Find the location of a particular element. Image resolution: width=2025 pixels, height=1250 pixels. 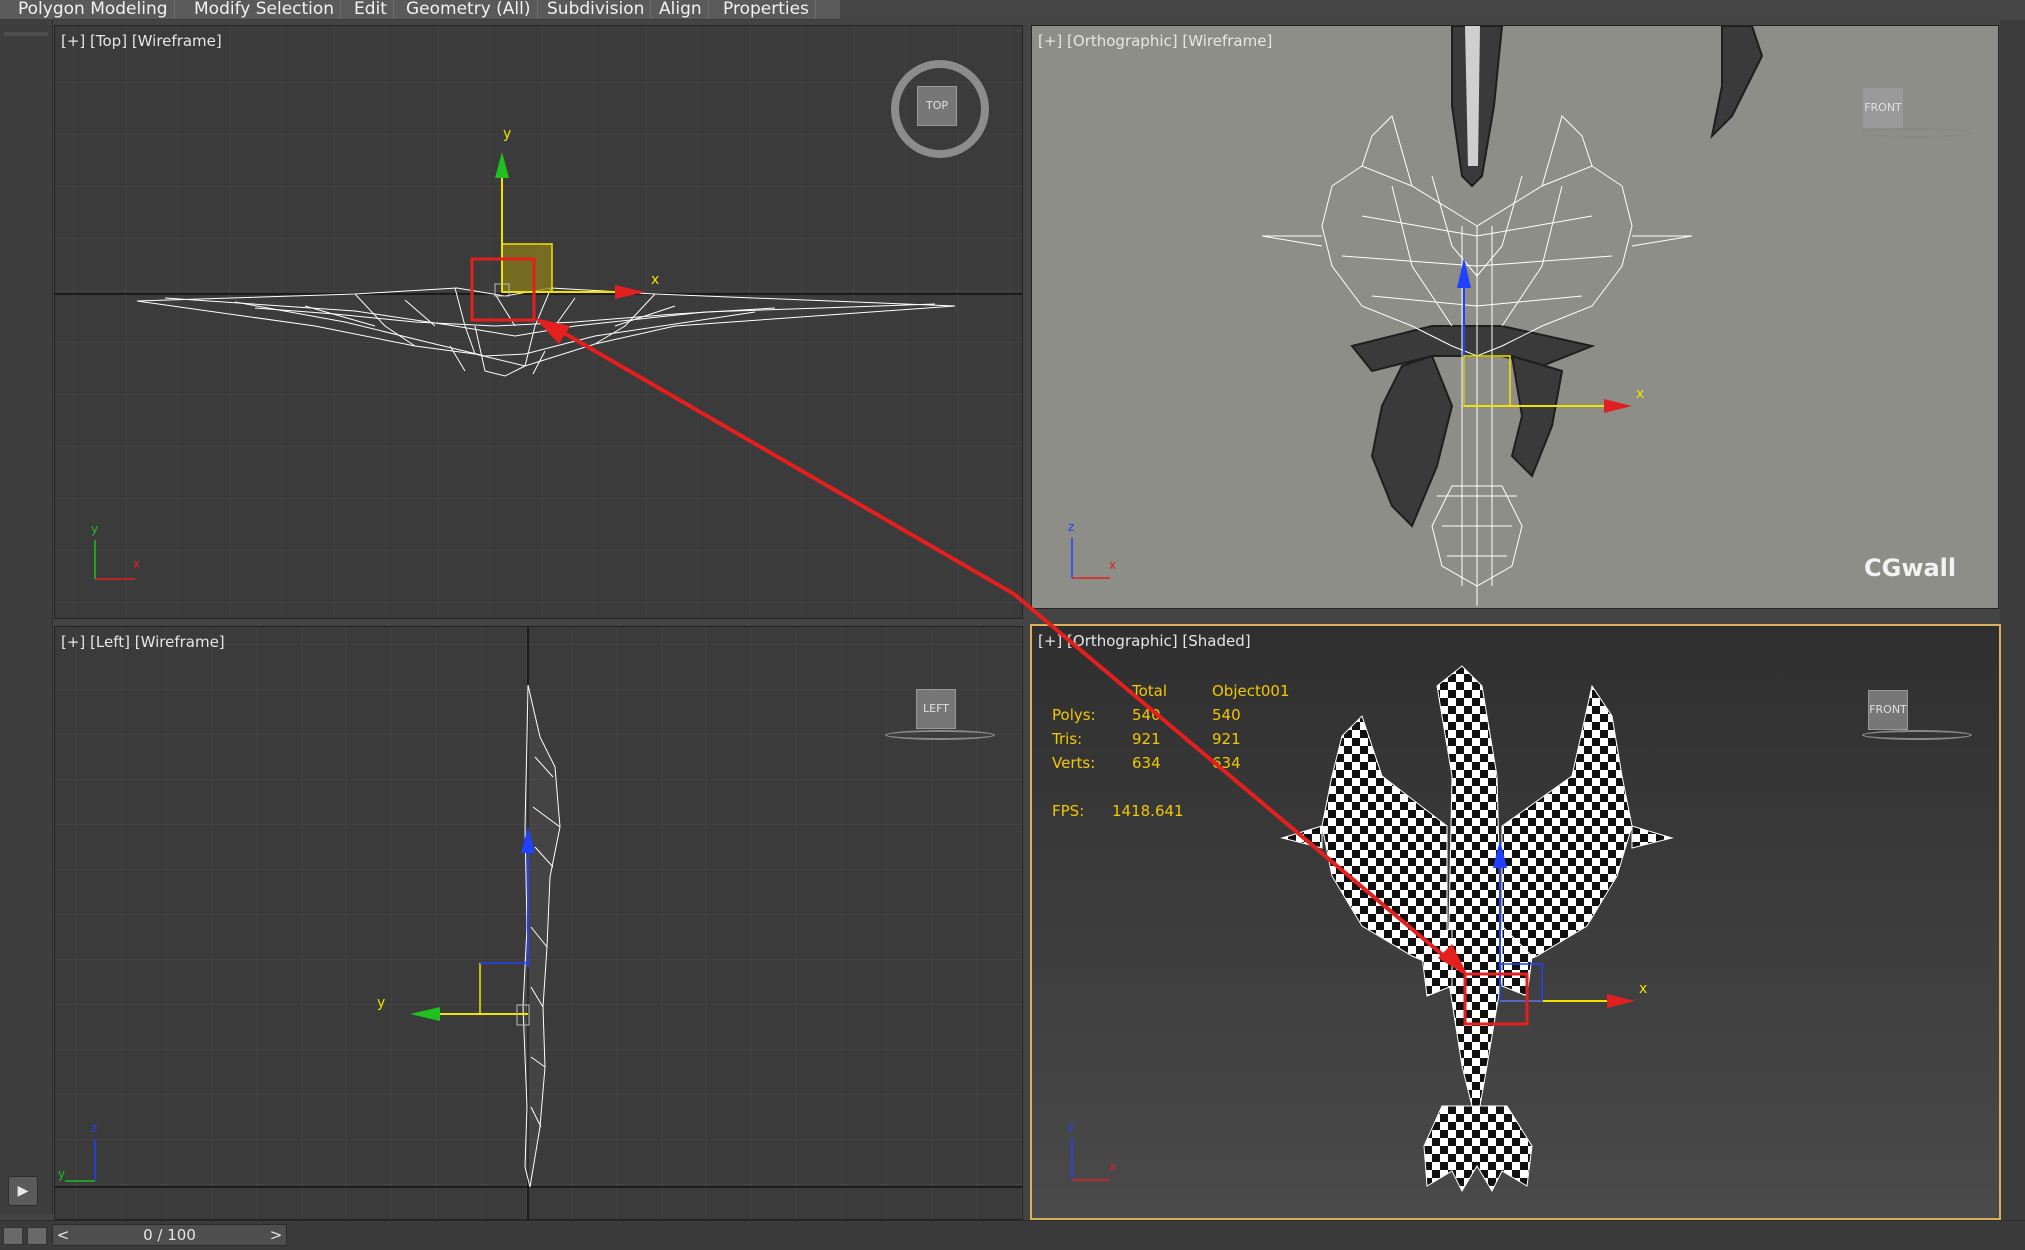

time-frame-value: 0 / 100 is located at coordinates (169, 1235).